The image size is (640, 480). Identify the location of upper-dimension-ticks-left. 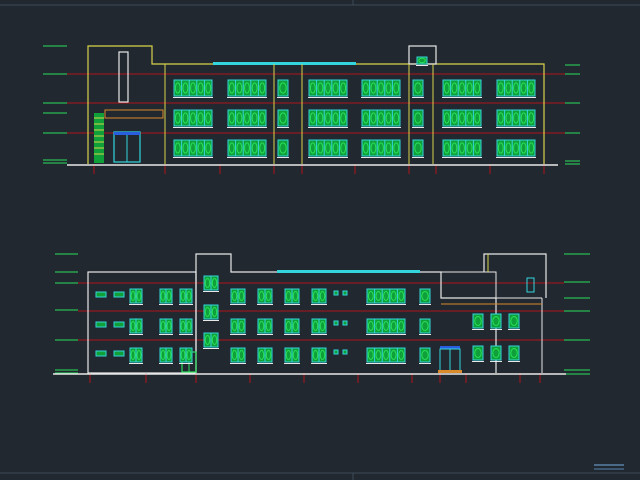
(55, 104).